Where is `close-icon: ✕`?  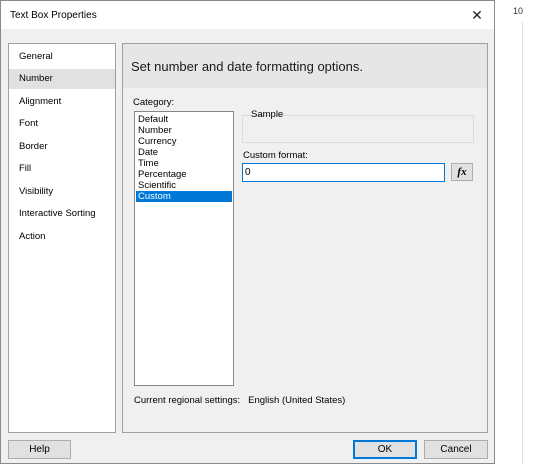
close-icon: ✕ is located at coordinates (477, 15).